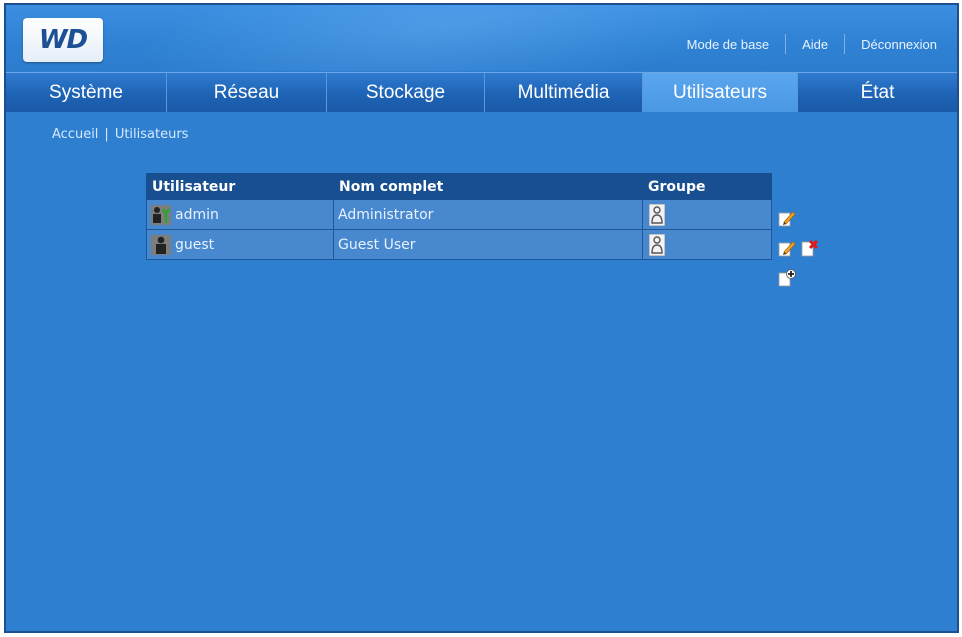 This screenshot has height=637, width=962. What do you see at coordinates (677, 186) in the screenshot?
I see `column-header-group: Groupe` at bounding box center [677, 186].